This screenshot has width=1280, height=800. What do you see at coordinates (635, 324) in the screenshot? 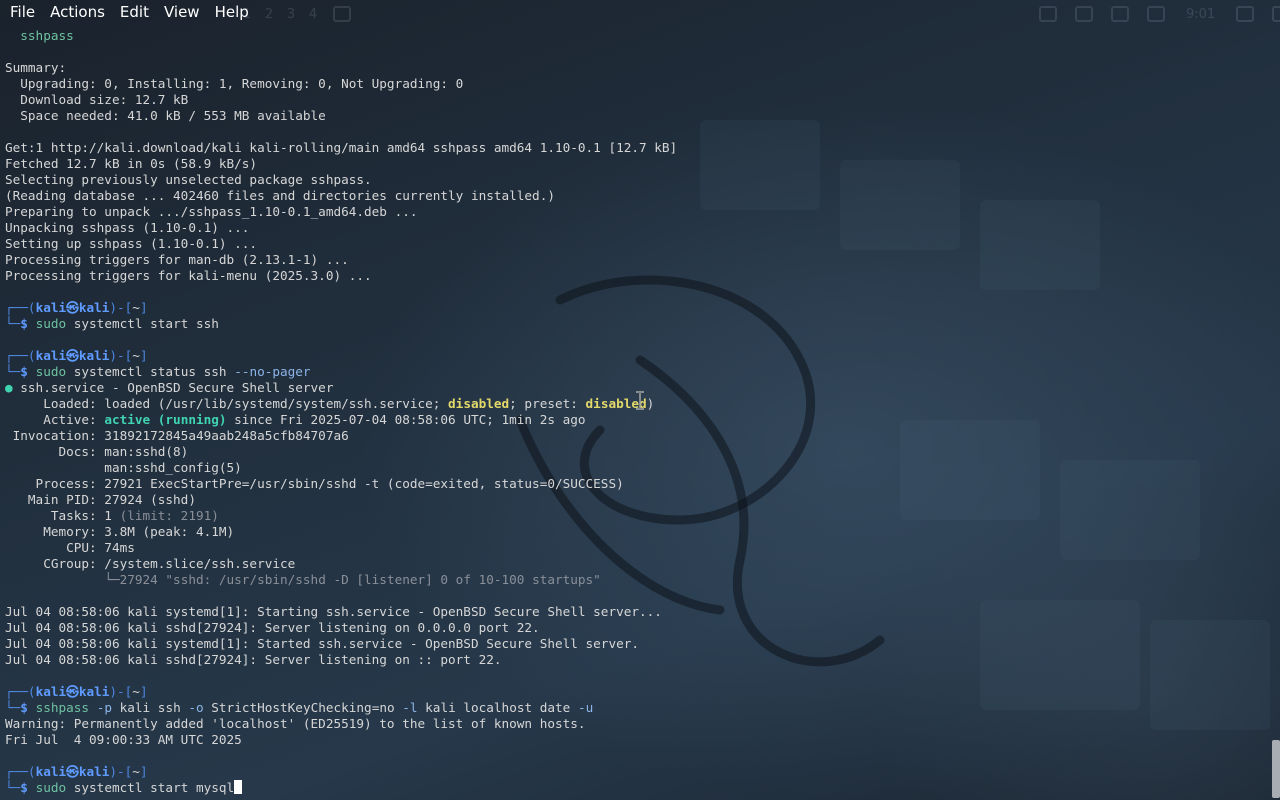
I see `command-line: └─$ sudo systemctl start ssh` at bounding box center [635, 324].